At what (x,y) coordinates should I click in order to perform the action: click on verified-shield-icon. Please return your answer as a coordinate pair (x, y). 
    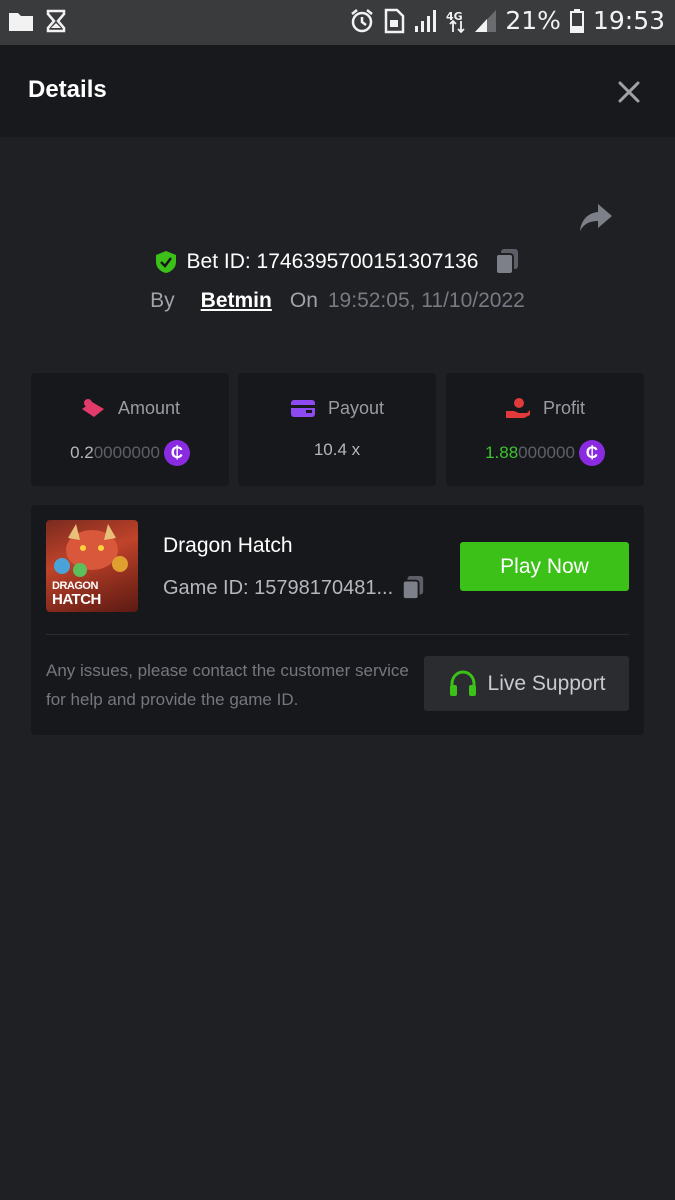
    Looking at the image, I should click on (165, 262).